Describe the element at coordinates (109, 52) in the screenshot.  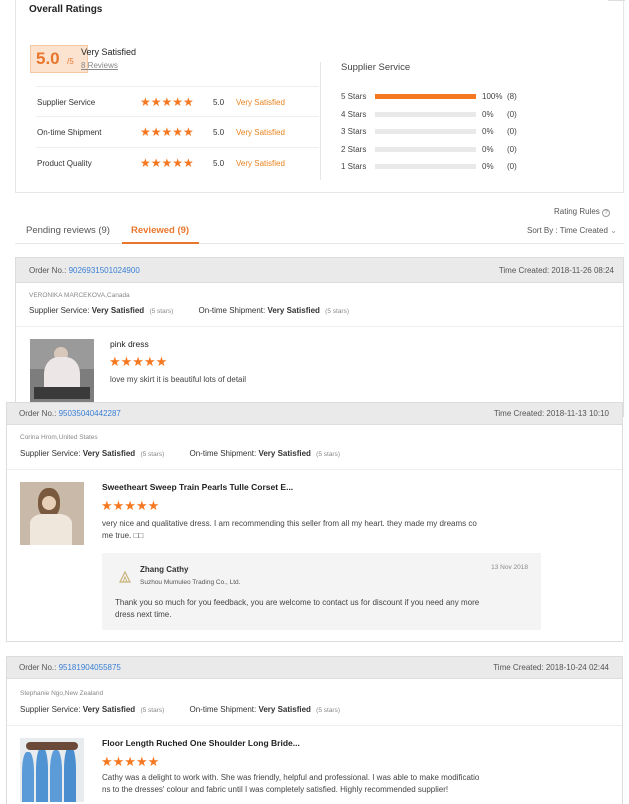
I see `overall-verdict: Very Satisfied` at that location.